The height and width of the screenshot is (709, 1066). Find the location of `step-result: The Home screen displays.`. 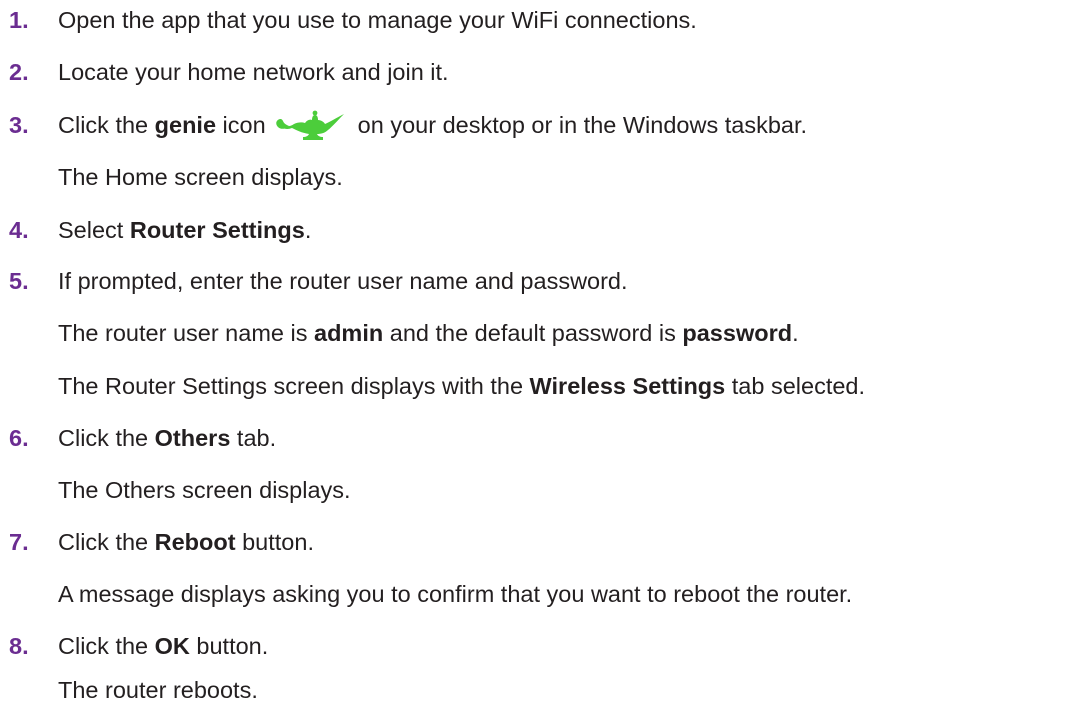

step-result: The Home screen displays. is located at coordinates (200, 177).